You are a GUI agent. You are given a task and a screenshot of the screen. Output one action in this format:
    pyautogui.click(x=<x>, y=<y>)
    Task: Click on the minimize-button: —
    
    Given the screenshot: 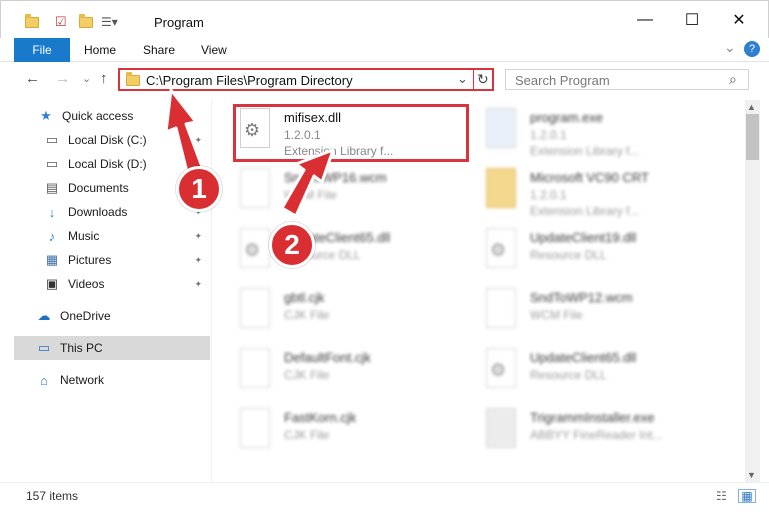 What is the action you would take?
    pyautogui.click(x=645, y=20)
    